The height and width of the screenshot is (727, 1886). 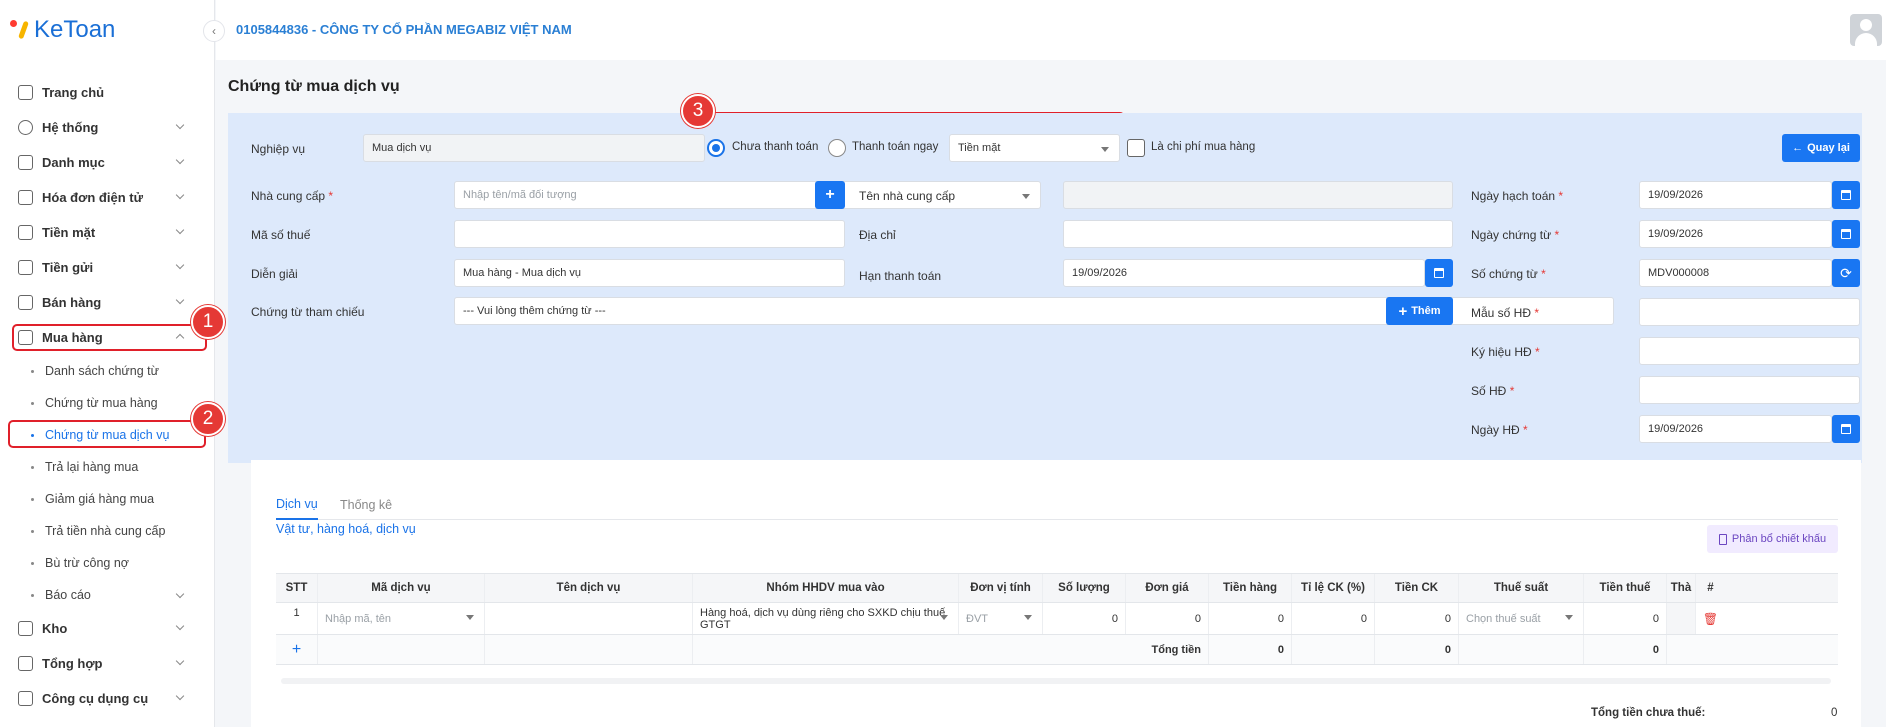 I want to click on col-amount: Tiền hàng, so click(x=1250, y=588).